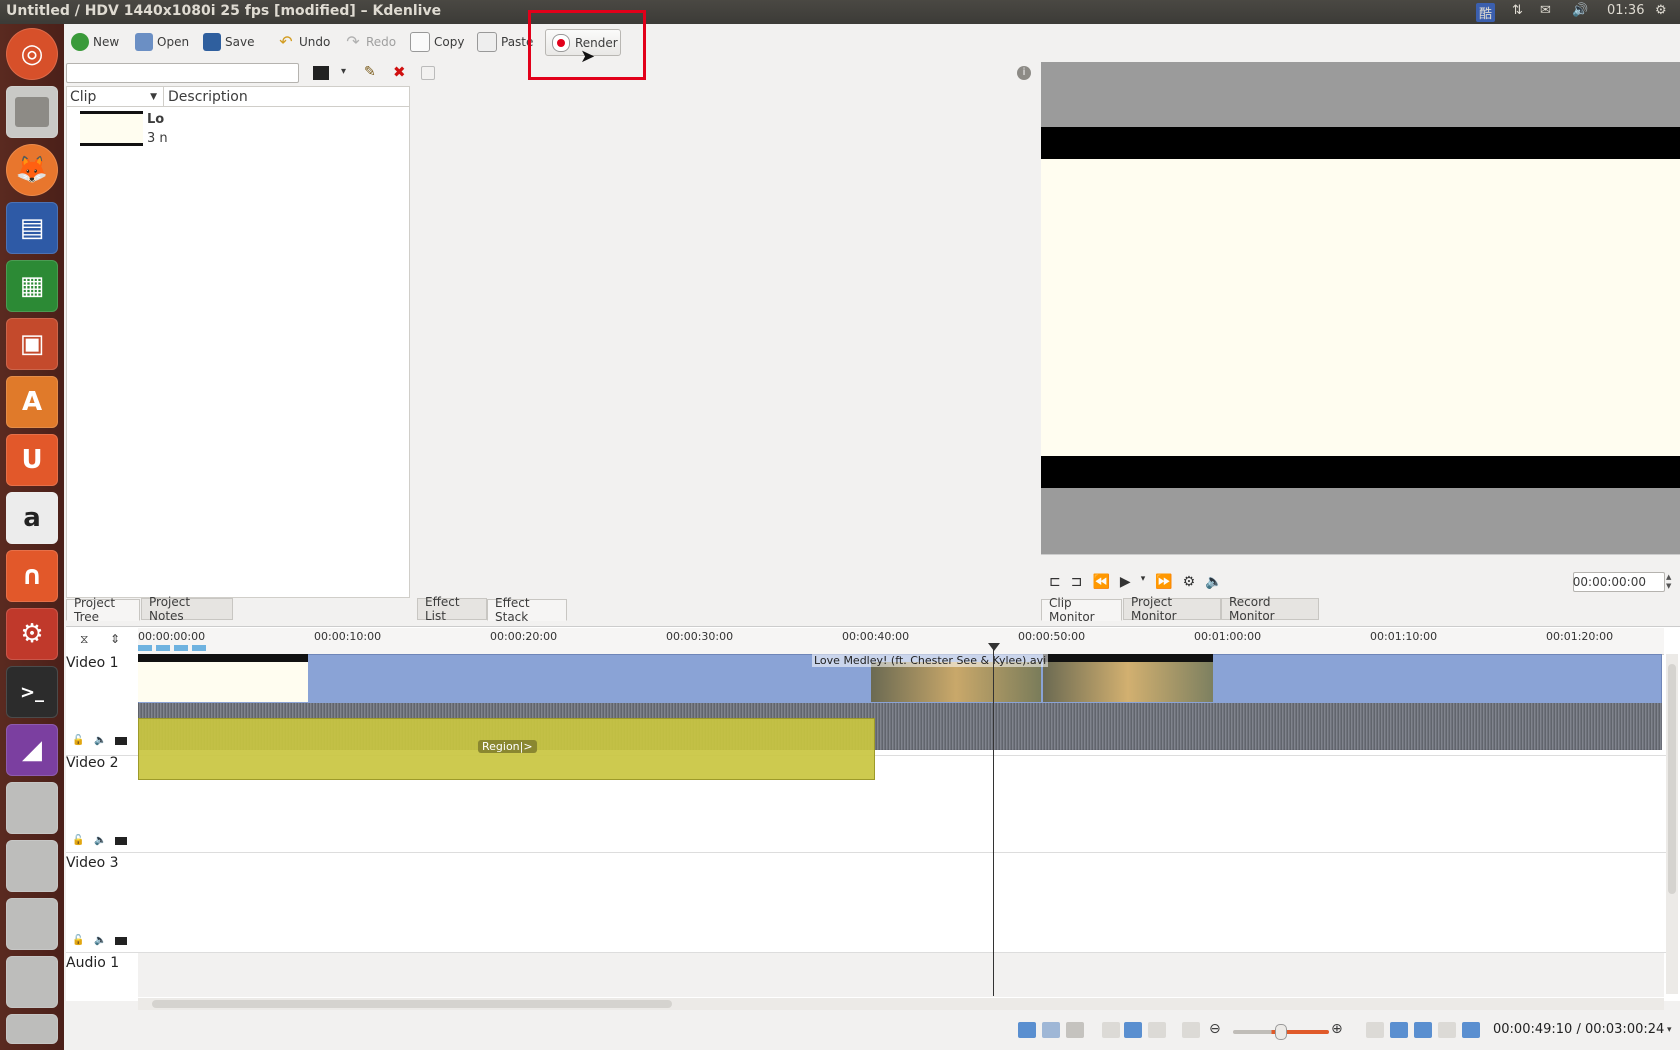 The image size is (1680, 1050). Describe the element at coordinates (187, 609) in the screenshot. I see `tab-project-notes: Project Notes` at that location.